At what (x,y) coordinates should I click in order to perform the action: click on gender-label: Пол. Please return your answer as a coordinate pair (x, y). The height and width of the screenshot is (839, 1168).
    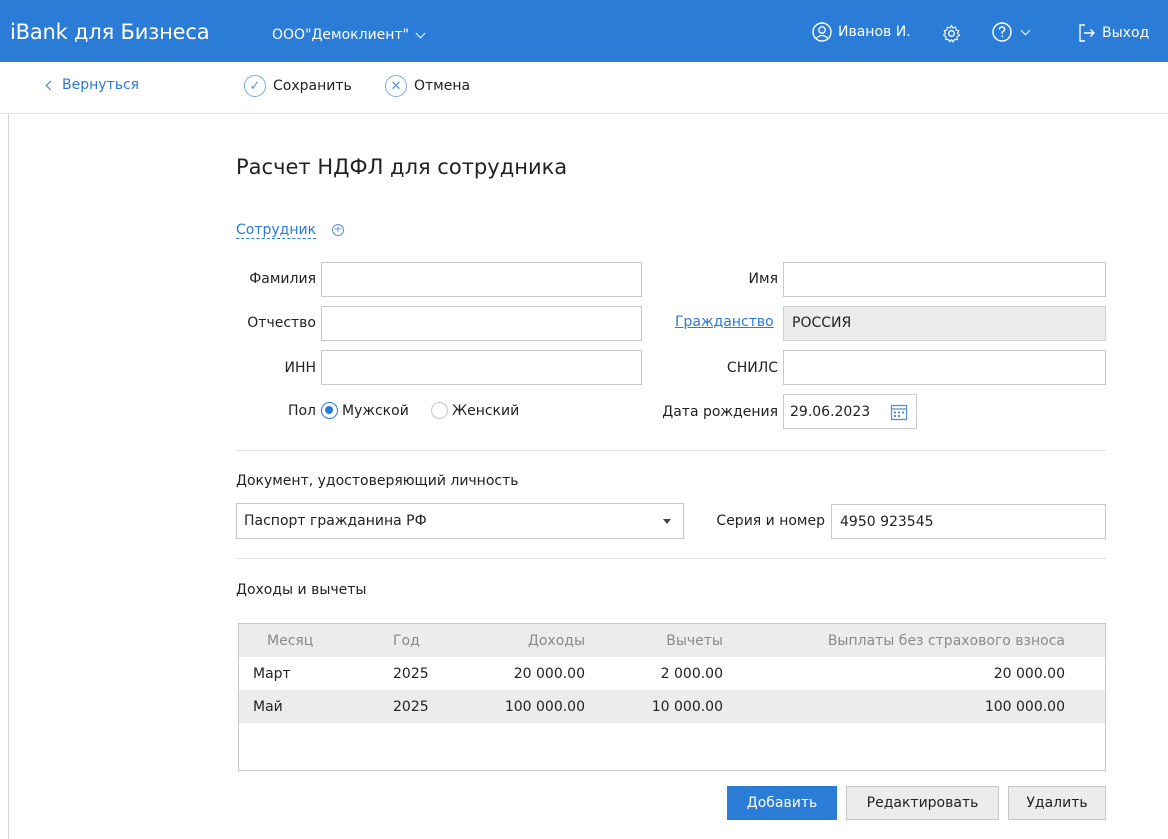
    Looking at the image, I should click on (301, 411).